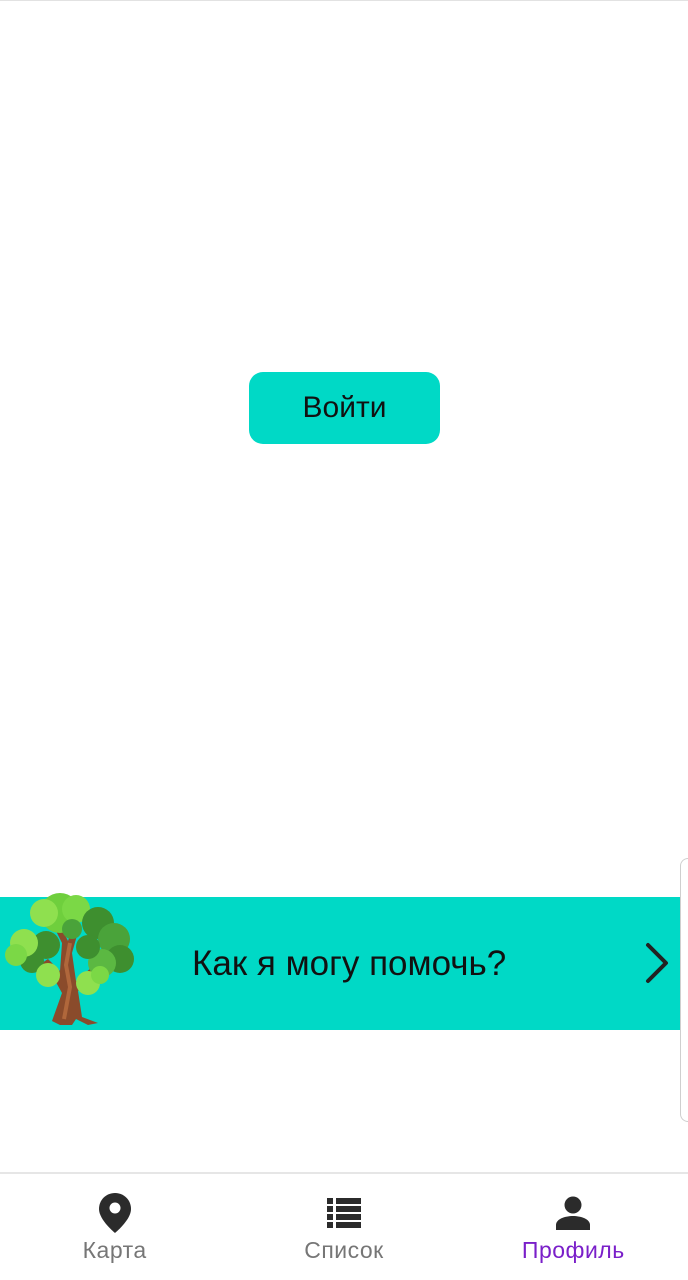 The width and height of the screenshot is (688, 1280). What do you see at coordinates (349, 963) in the screenshot?
I see `help-banner-label: Как я могу помочь?` at bounding box center [349, 963].